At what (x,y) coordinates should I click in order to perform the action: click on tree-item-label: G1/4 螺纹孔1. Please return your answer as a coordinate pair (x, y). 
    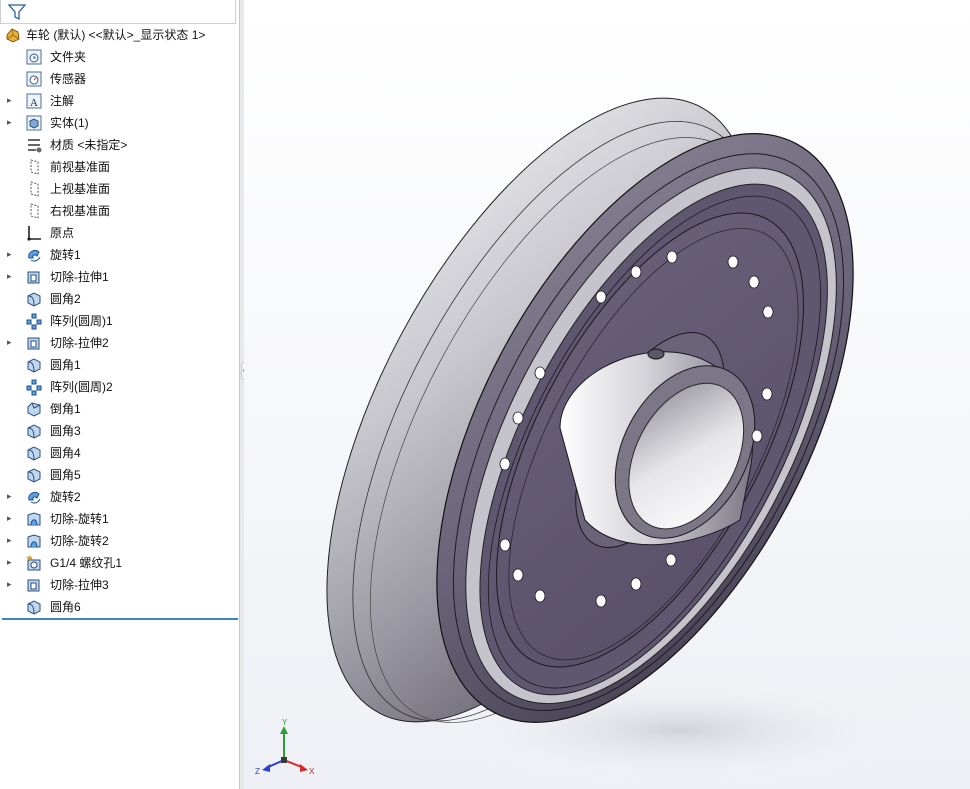
    Looking at the image, I should click on (86, 563).